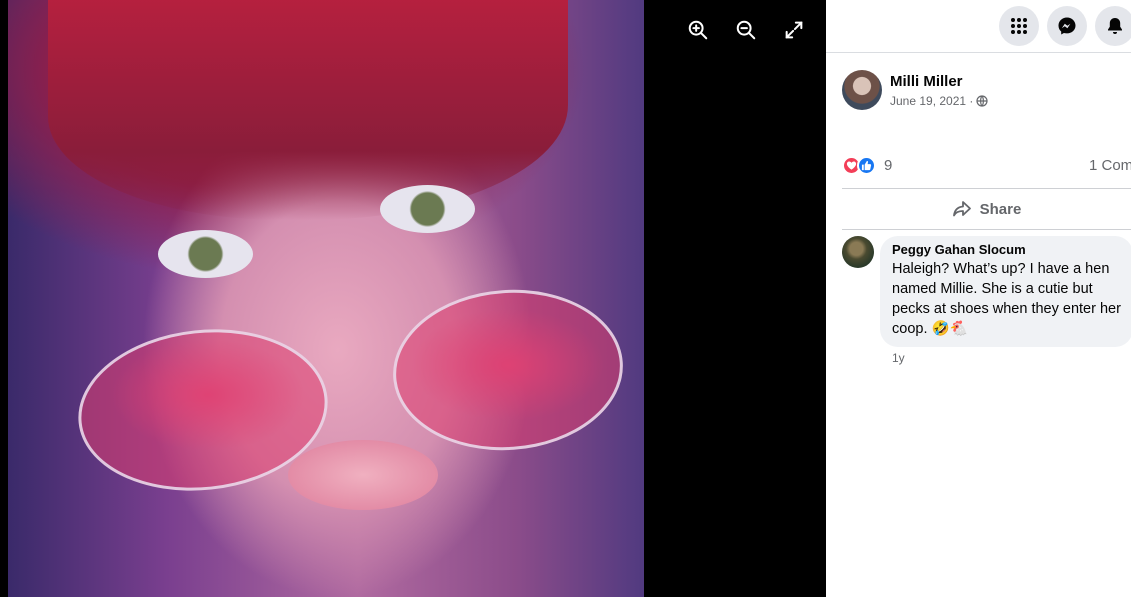  I want to click on fullscreen-button, so click(794, 30).